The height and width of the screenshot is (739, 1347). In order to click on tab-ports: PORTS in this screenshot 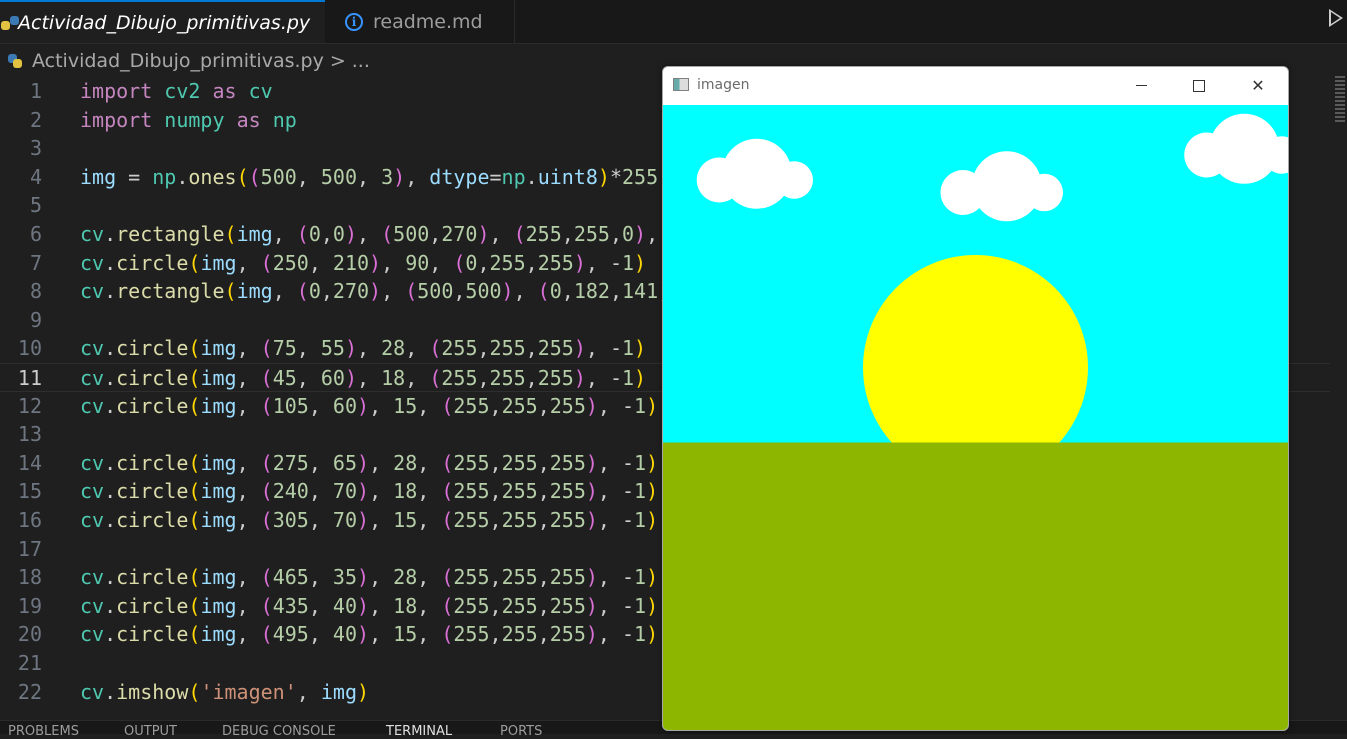, I will do `click(521, 731)`.